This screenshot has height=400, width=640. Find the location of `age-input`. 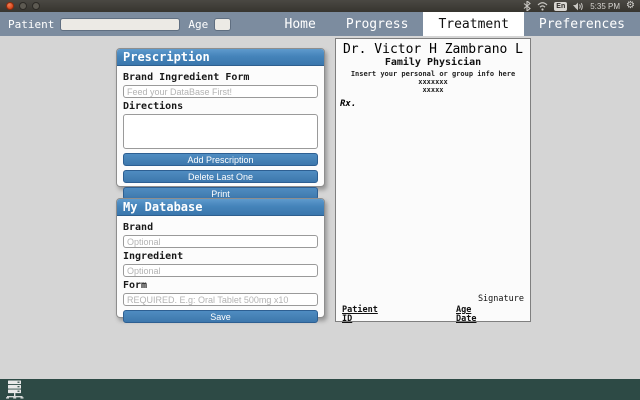

age-input is located at coordinates (223, 24).